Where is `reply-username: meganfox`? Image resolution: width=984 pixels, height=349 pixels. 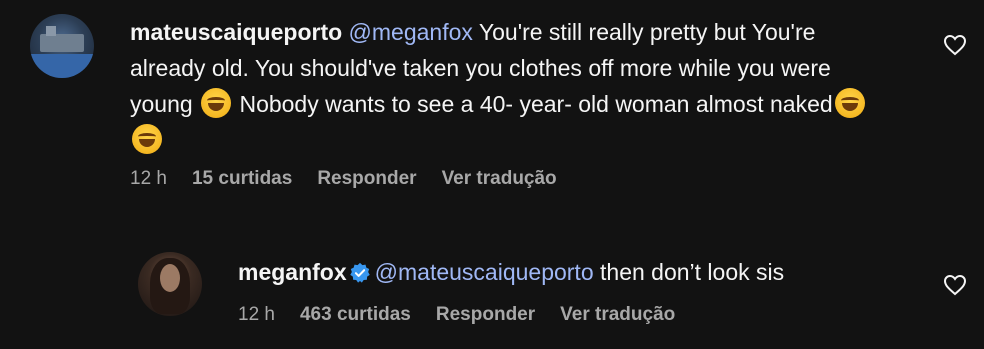 reply-username: meganfox is located at coordinates (292, 272).